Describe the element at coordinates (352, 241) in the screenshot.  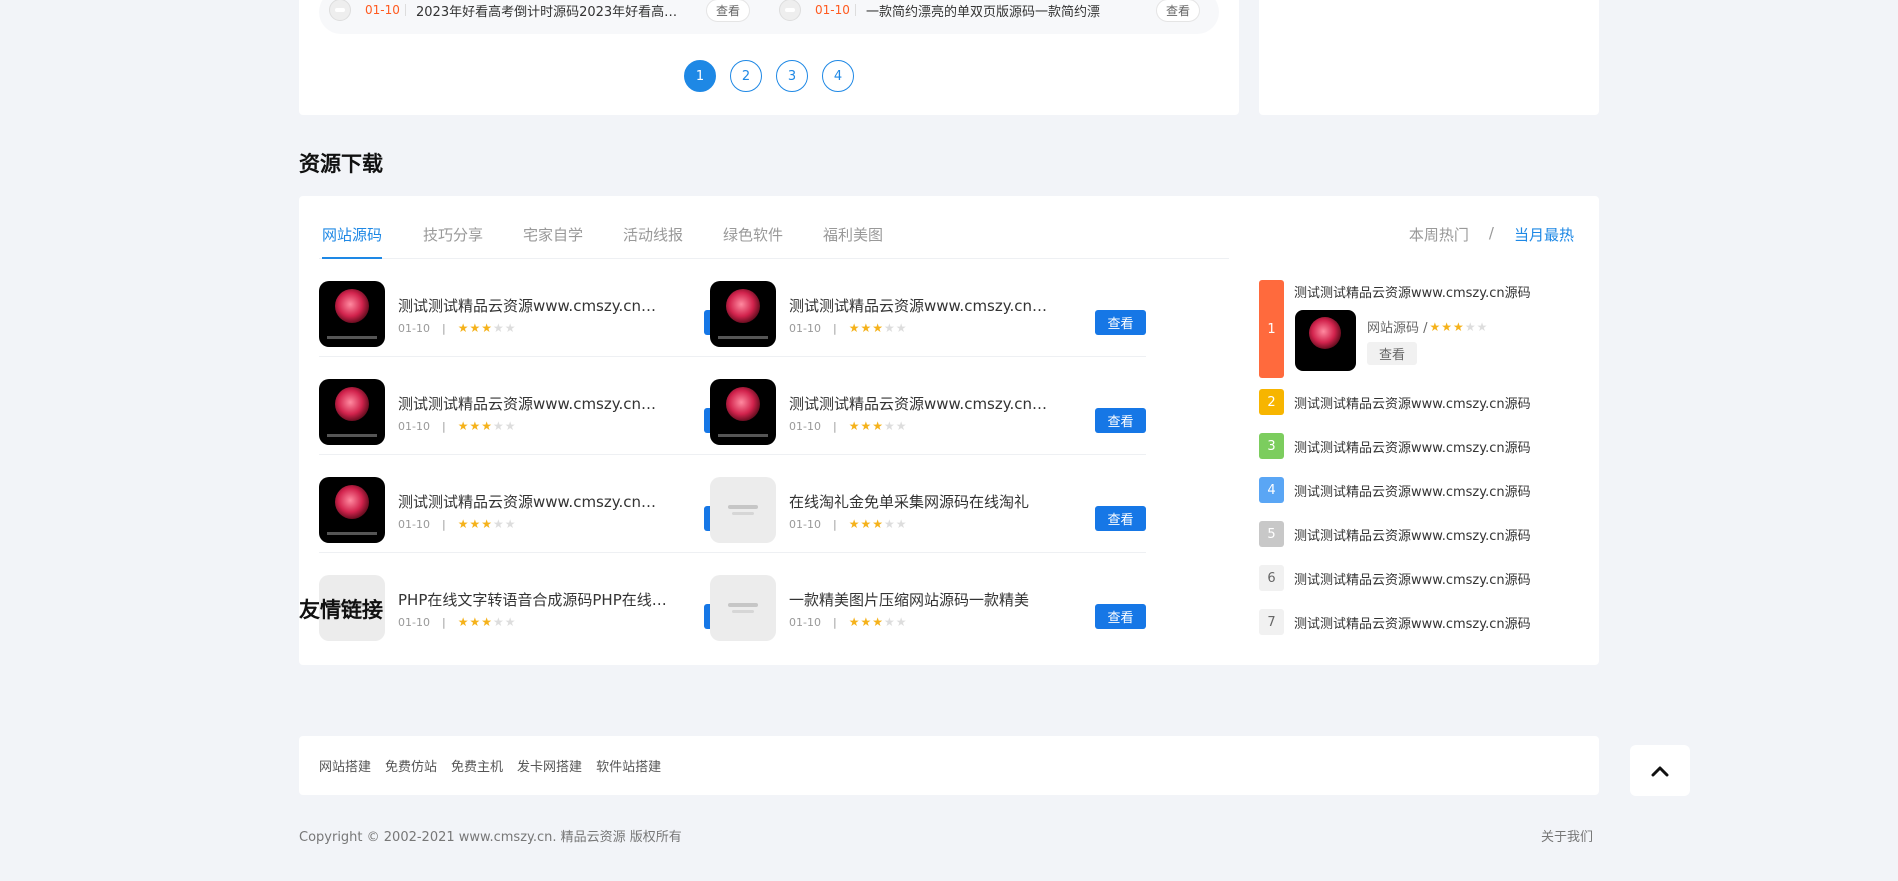
I see `tab-website-source: 网站源码` at that location.